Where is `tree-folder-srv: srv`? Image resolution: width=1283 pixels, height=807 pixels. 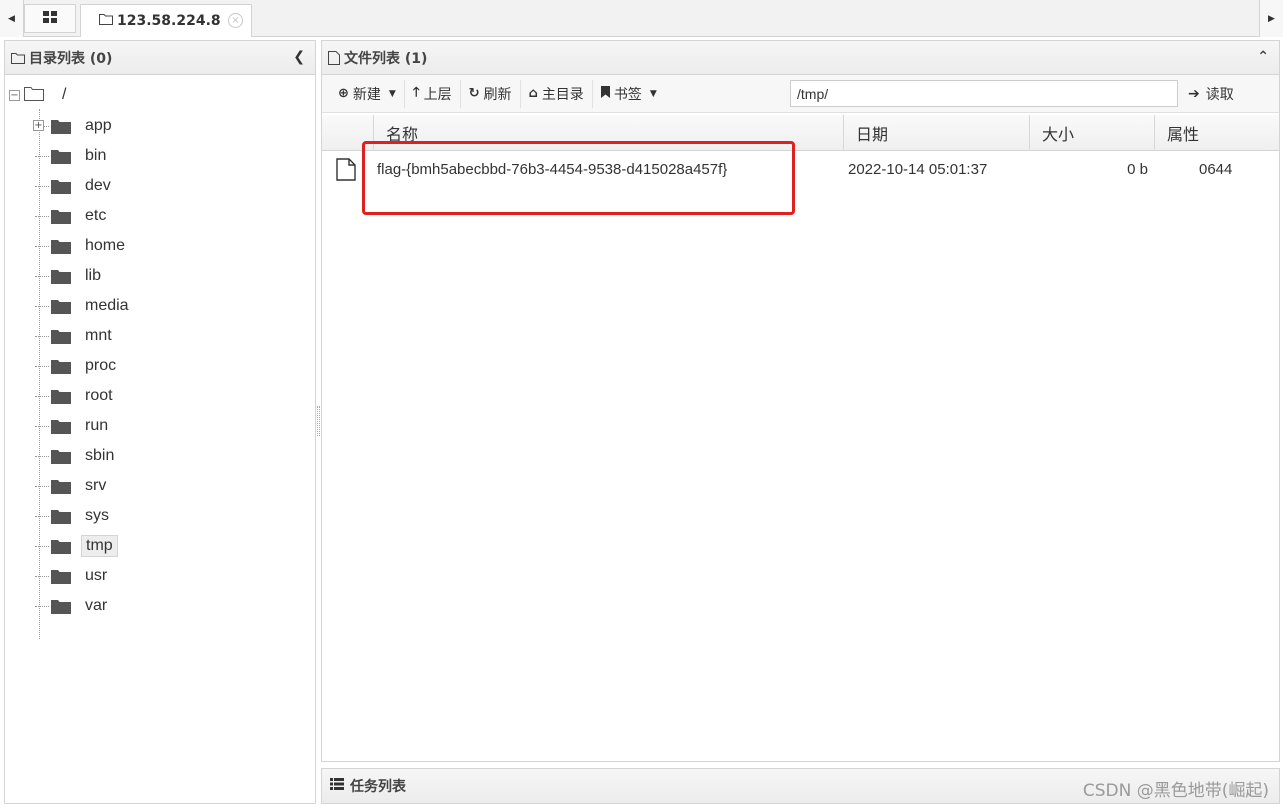 tree-folder-srv: srv is located at coordinates (72, 486).